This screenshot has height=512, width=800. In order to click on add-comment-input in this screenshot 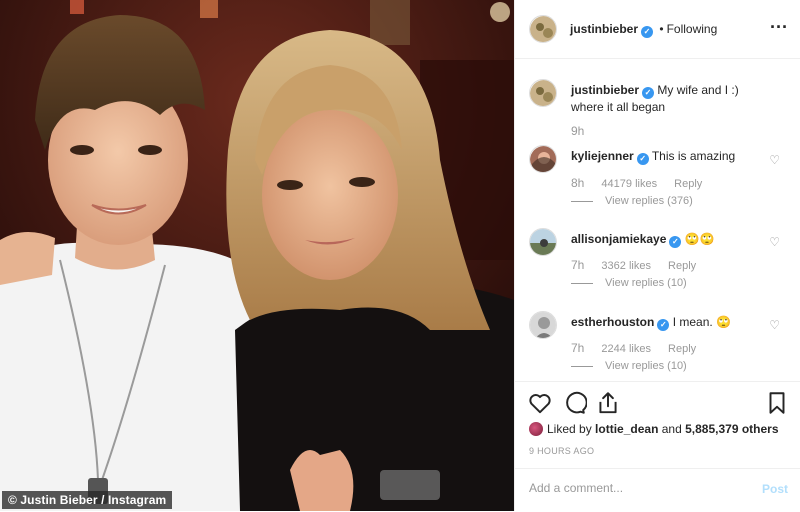, I will do `click(634, 488)`.